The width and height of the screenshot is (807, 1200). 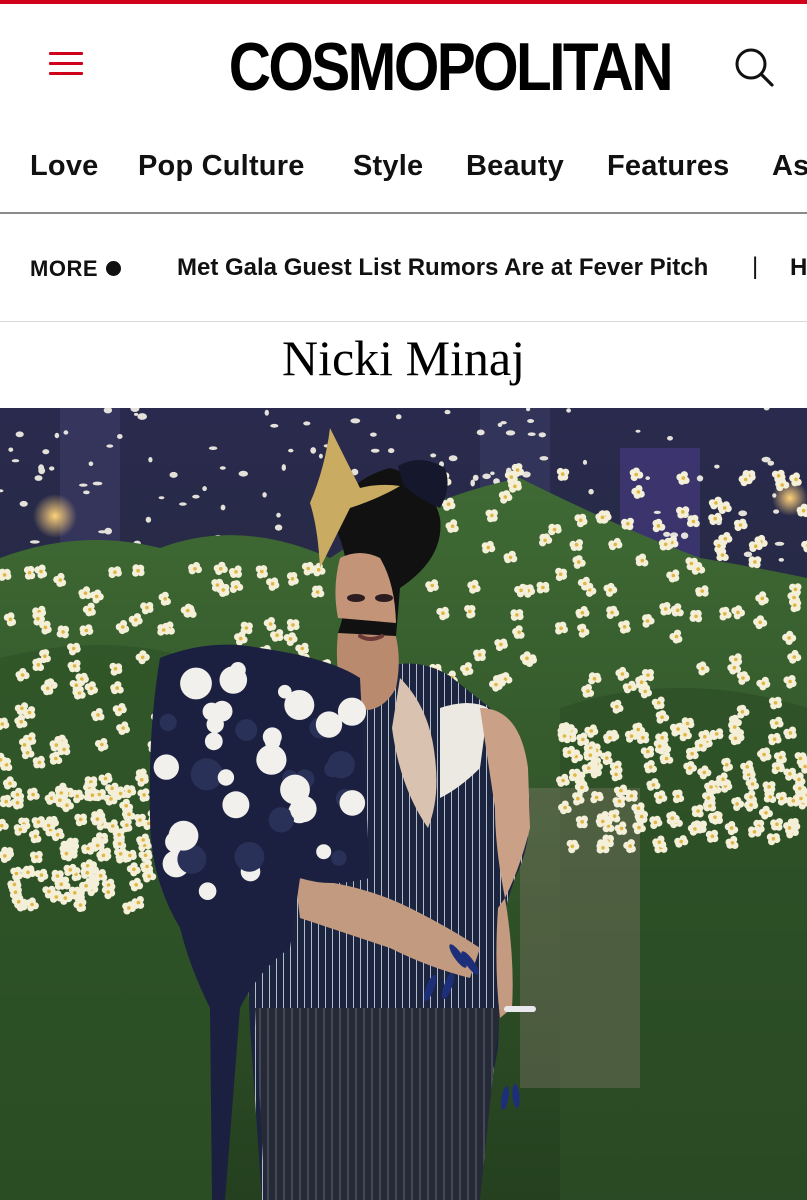 I want to click on article-title-block: Nicki Minaj, so click(x=403, y=365).